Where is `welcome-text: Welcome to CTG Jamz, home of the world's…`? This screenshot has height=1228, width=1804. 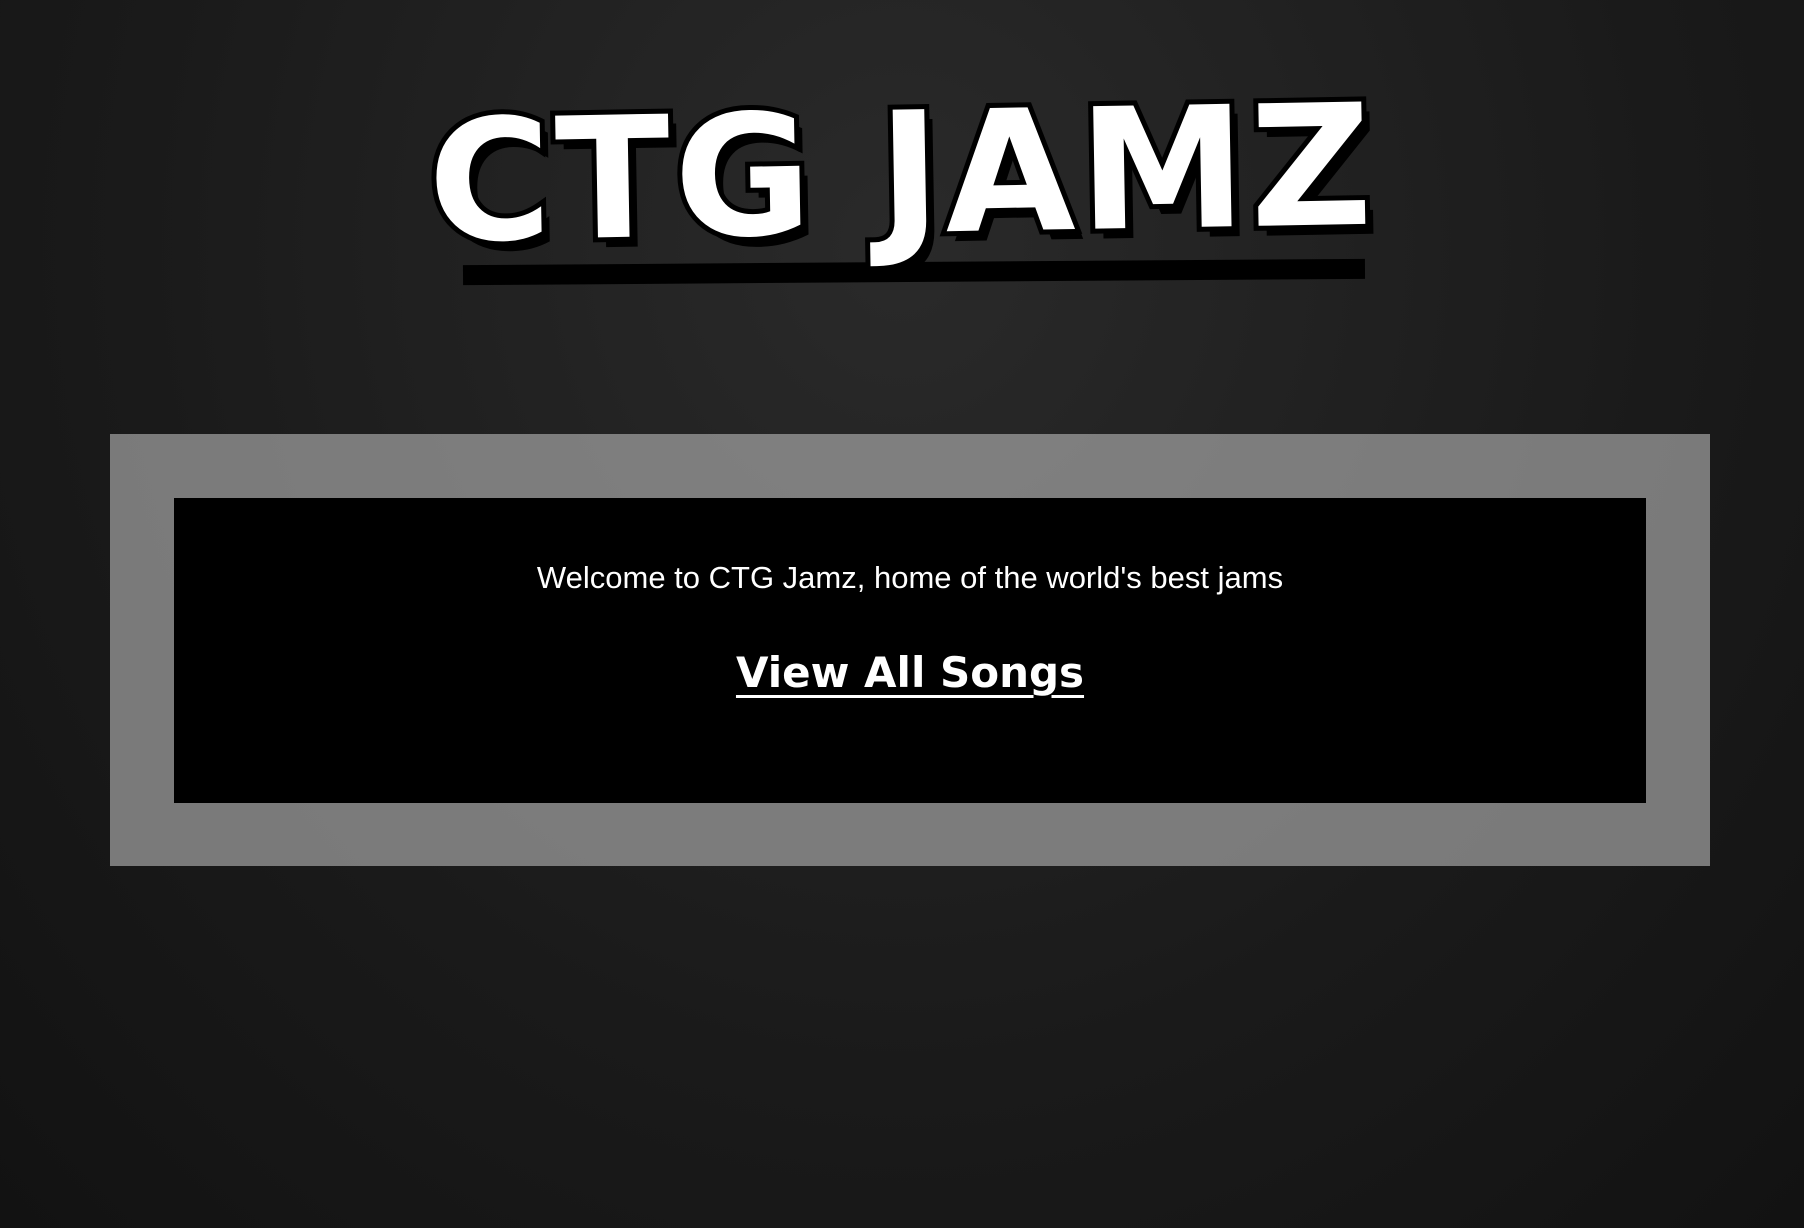
welcome-text: Welcome to CTG Jamz, home of the world's… is located at coordinates (910, 577).